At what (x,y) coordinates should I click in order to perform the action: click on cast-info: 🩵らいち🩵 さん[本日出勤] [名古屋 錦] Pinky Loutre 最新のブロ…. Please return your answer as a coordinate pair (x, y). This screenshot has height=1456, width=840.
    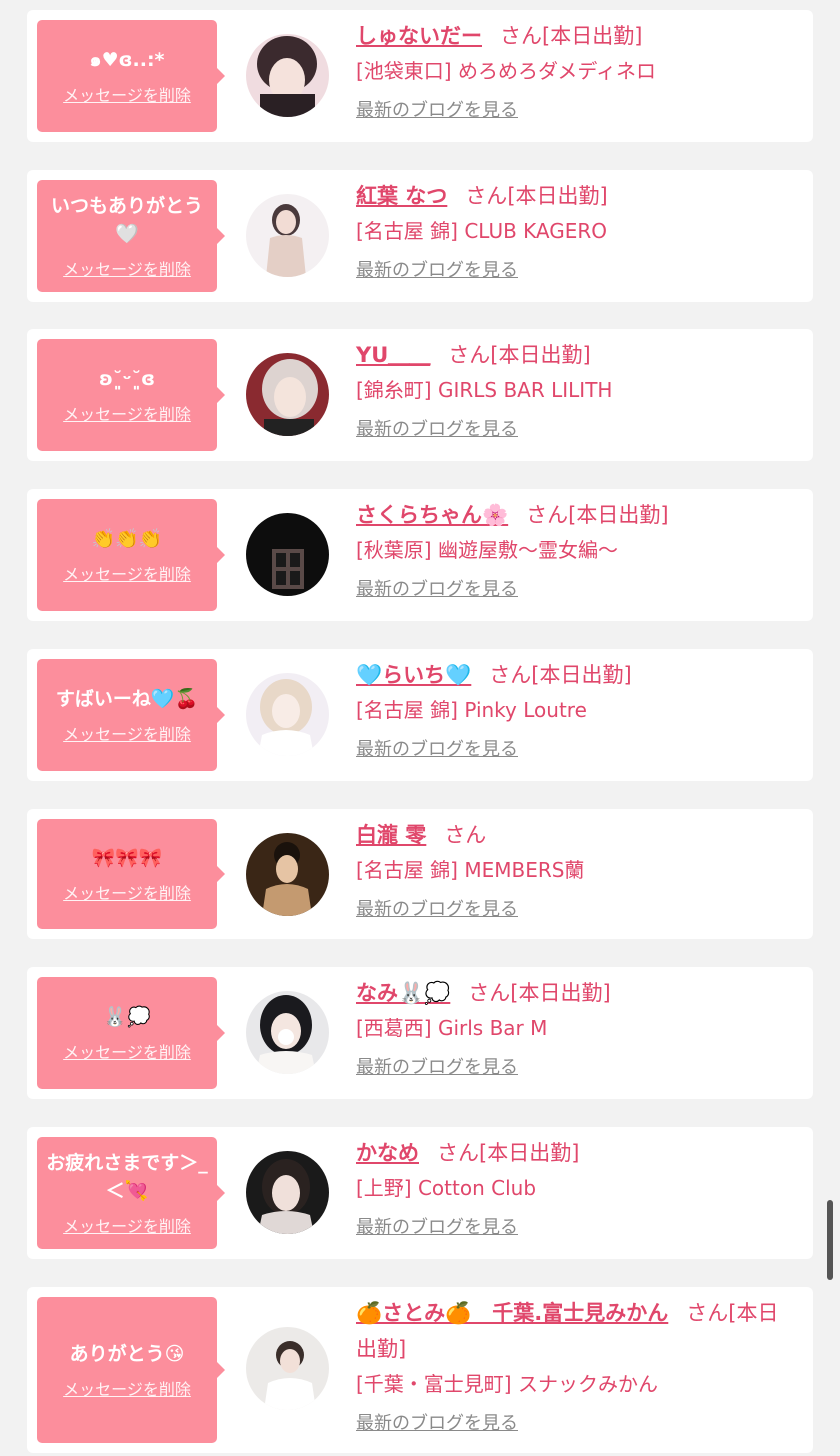
    Looking at the image, I should click on (577, 709).